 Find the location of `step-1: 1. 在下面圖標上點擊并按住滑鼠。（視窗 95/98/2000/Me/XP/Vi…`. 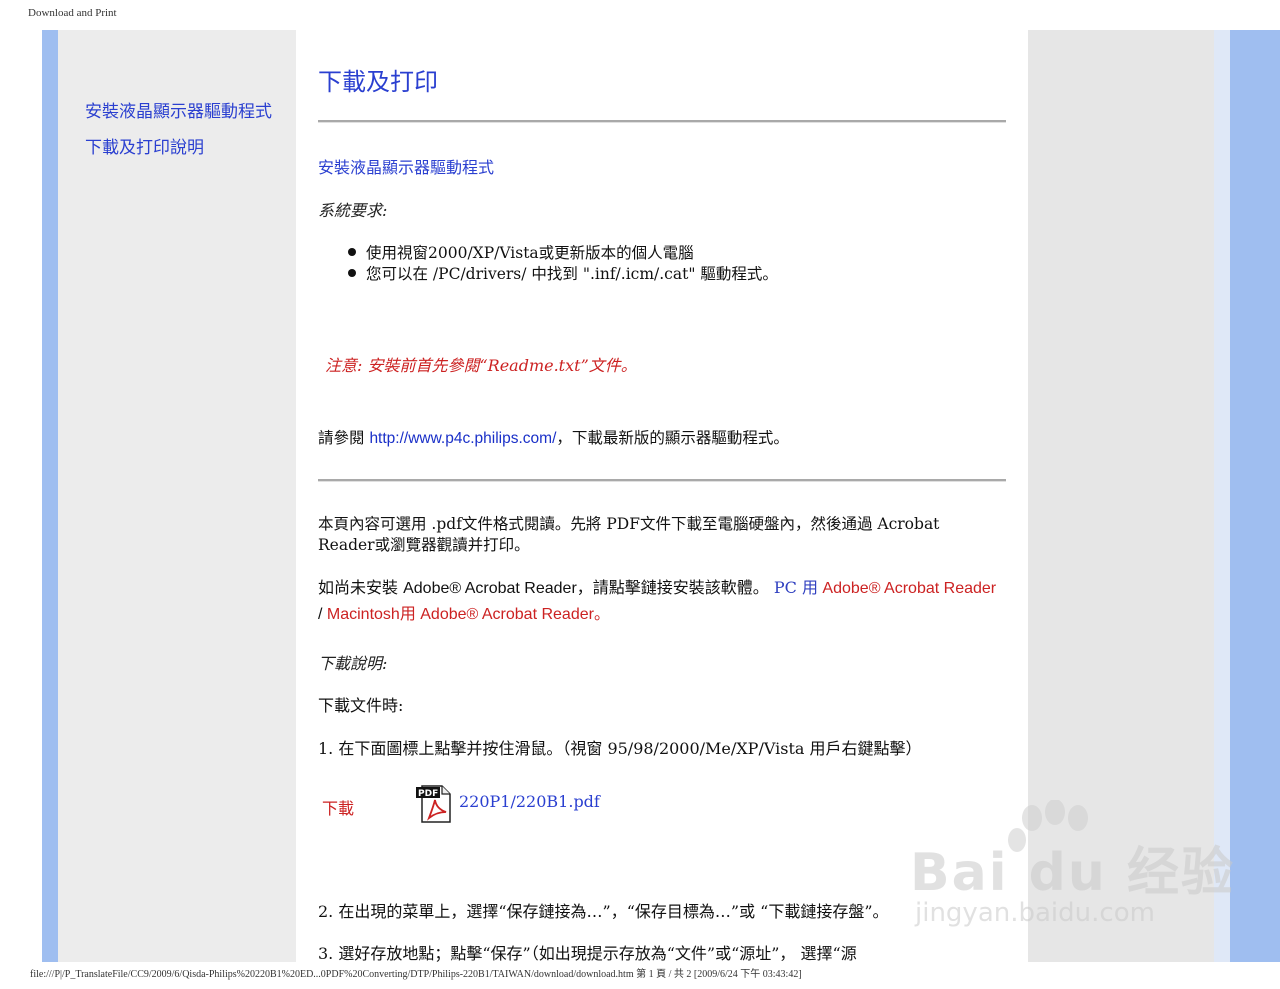

step-1: 1. 在下面圖標上點擊并按住滑鼠。（視窗 95/98/2000/Me/XP/Vi… is located at coordinates (620, 748).